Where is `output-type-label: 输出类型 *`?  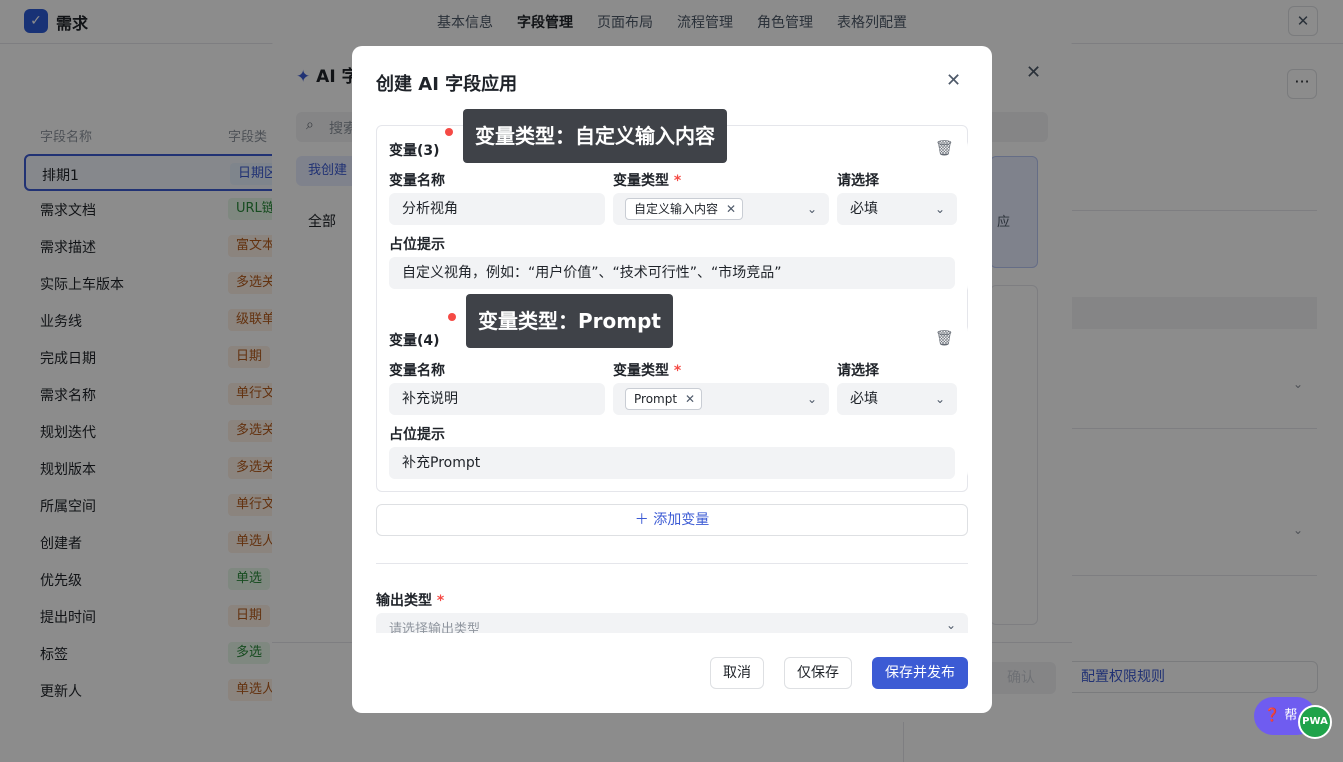 output-type-label: 输出类型 * is located at coordinates (410, 600).